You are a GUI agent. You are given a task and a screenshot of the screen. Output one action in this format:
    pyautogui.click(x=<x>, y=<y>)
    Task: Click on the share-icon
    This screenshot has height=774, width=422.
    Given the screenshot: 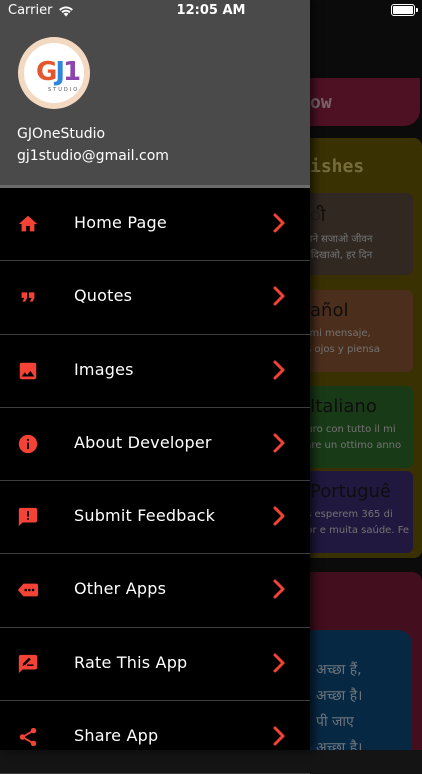 What is the action you would take?
    pyautogui.click(x=28, y=737)
    